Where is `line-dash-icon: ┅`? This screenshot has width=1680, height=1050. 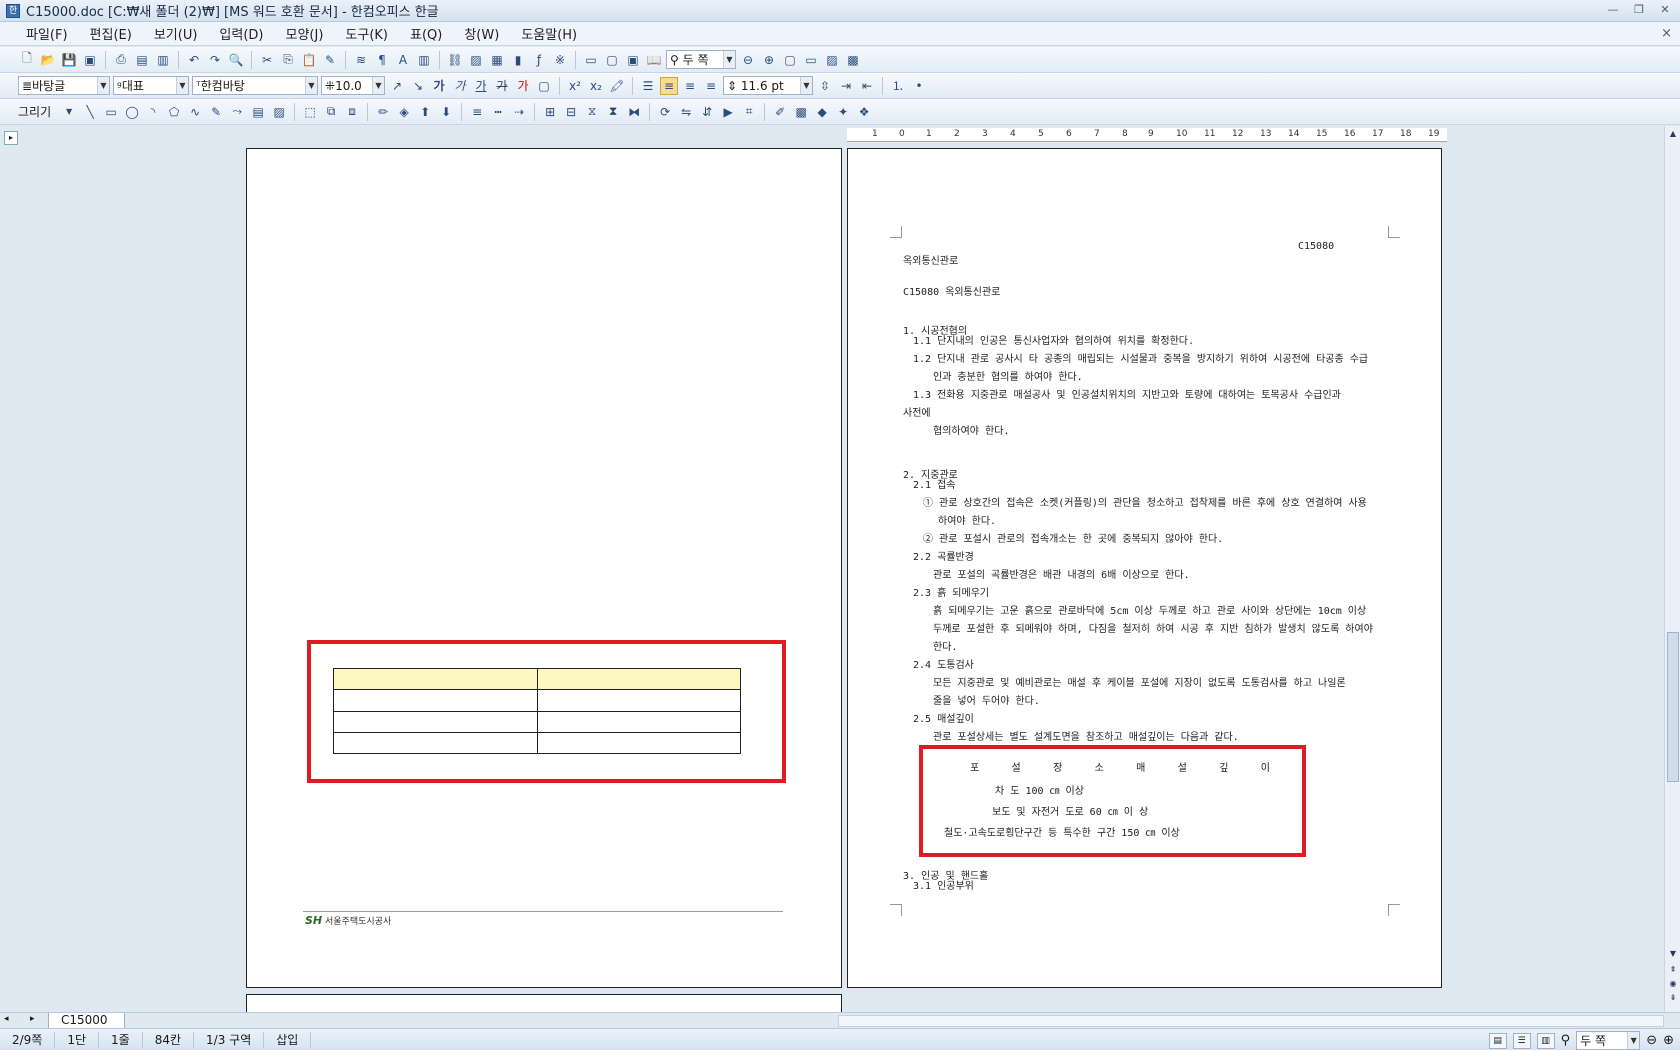
line-dash-icon: ┅ is located at coordinates (498, 112).